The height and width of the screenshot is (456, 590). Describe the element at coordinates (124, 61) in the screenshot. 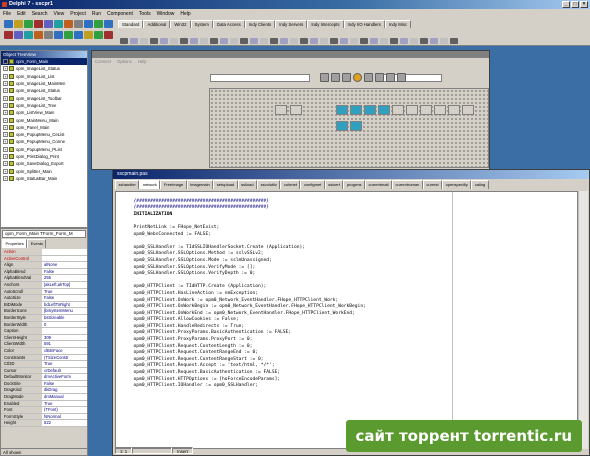

I see `form-menu-item: Options` at that location.